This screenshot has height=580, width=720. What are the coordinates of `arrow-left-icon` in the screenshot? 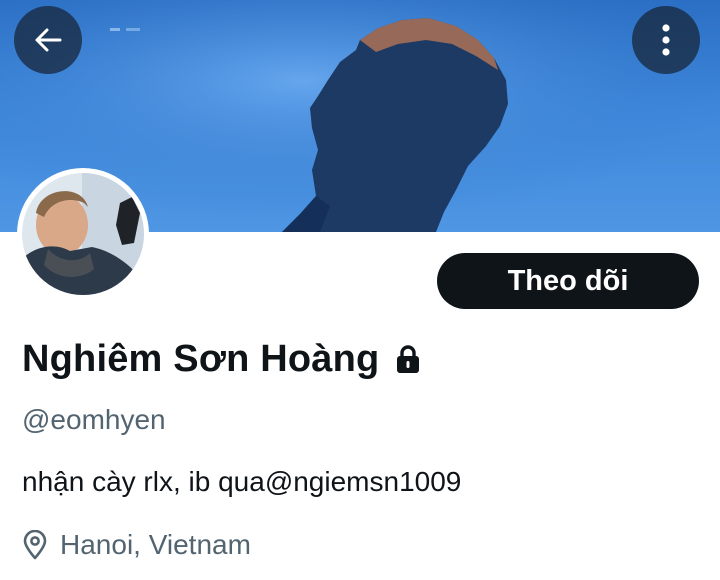 It's located at (48, 40).